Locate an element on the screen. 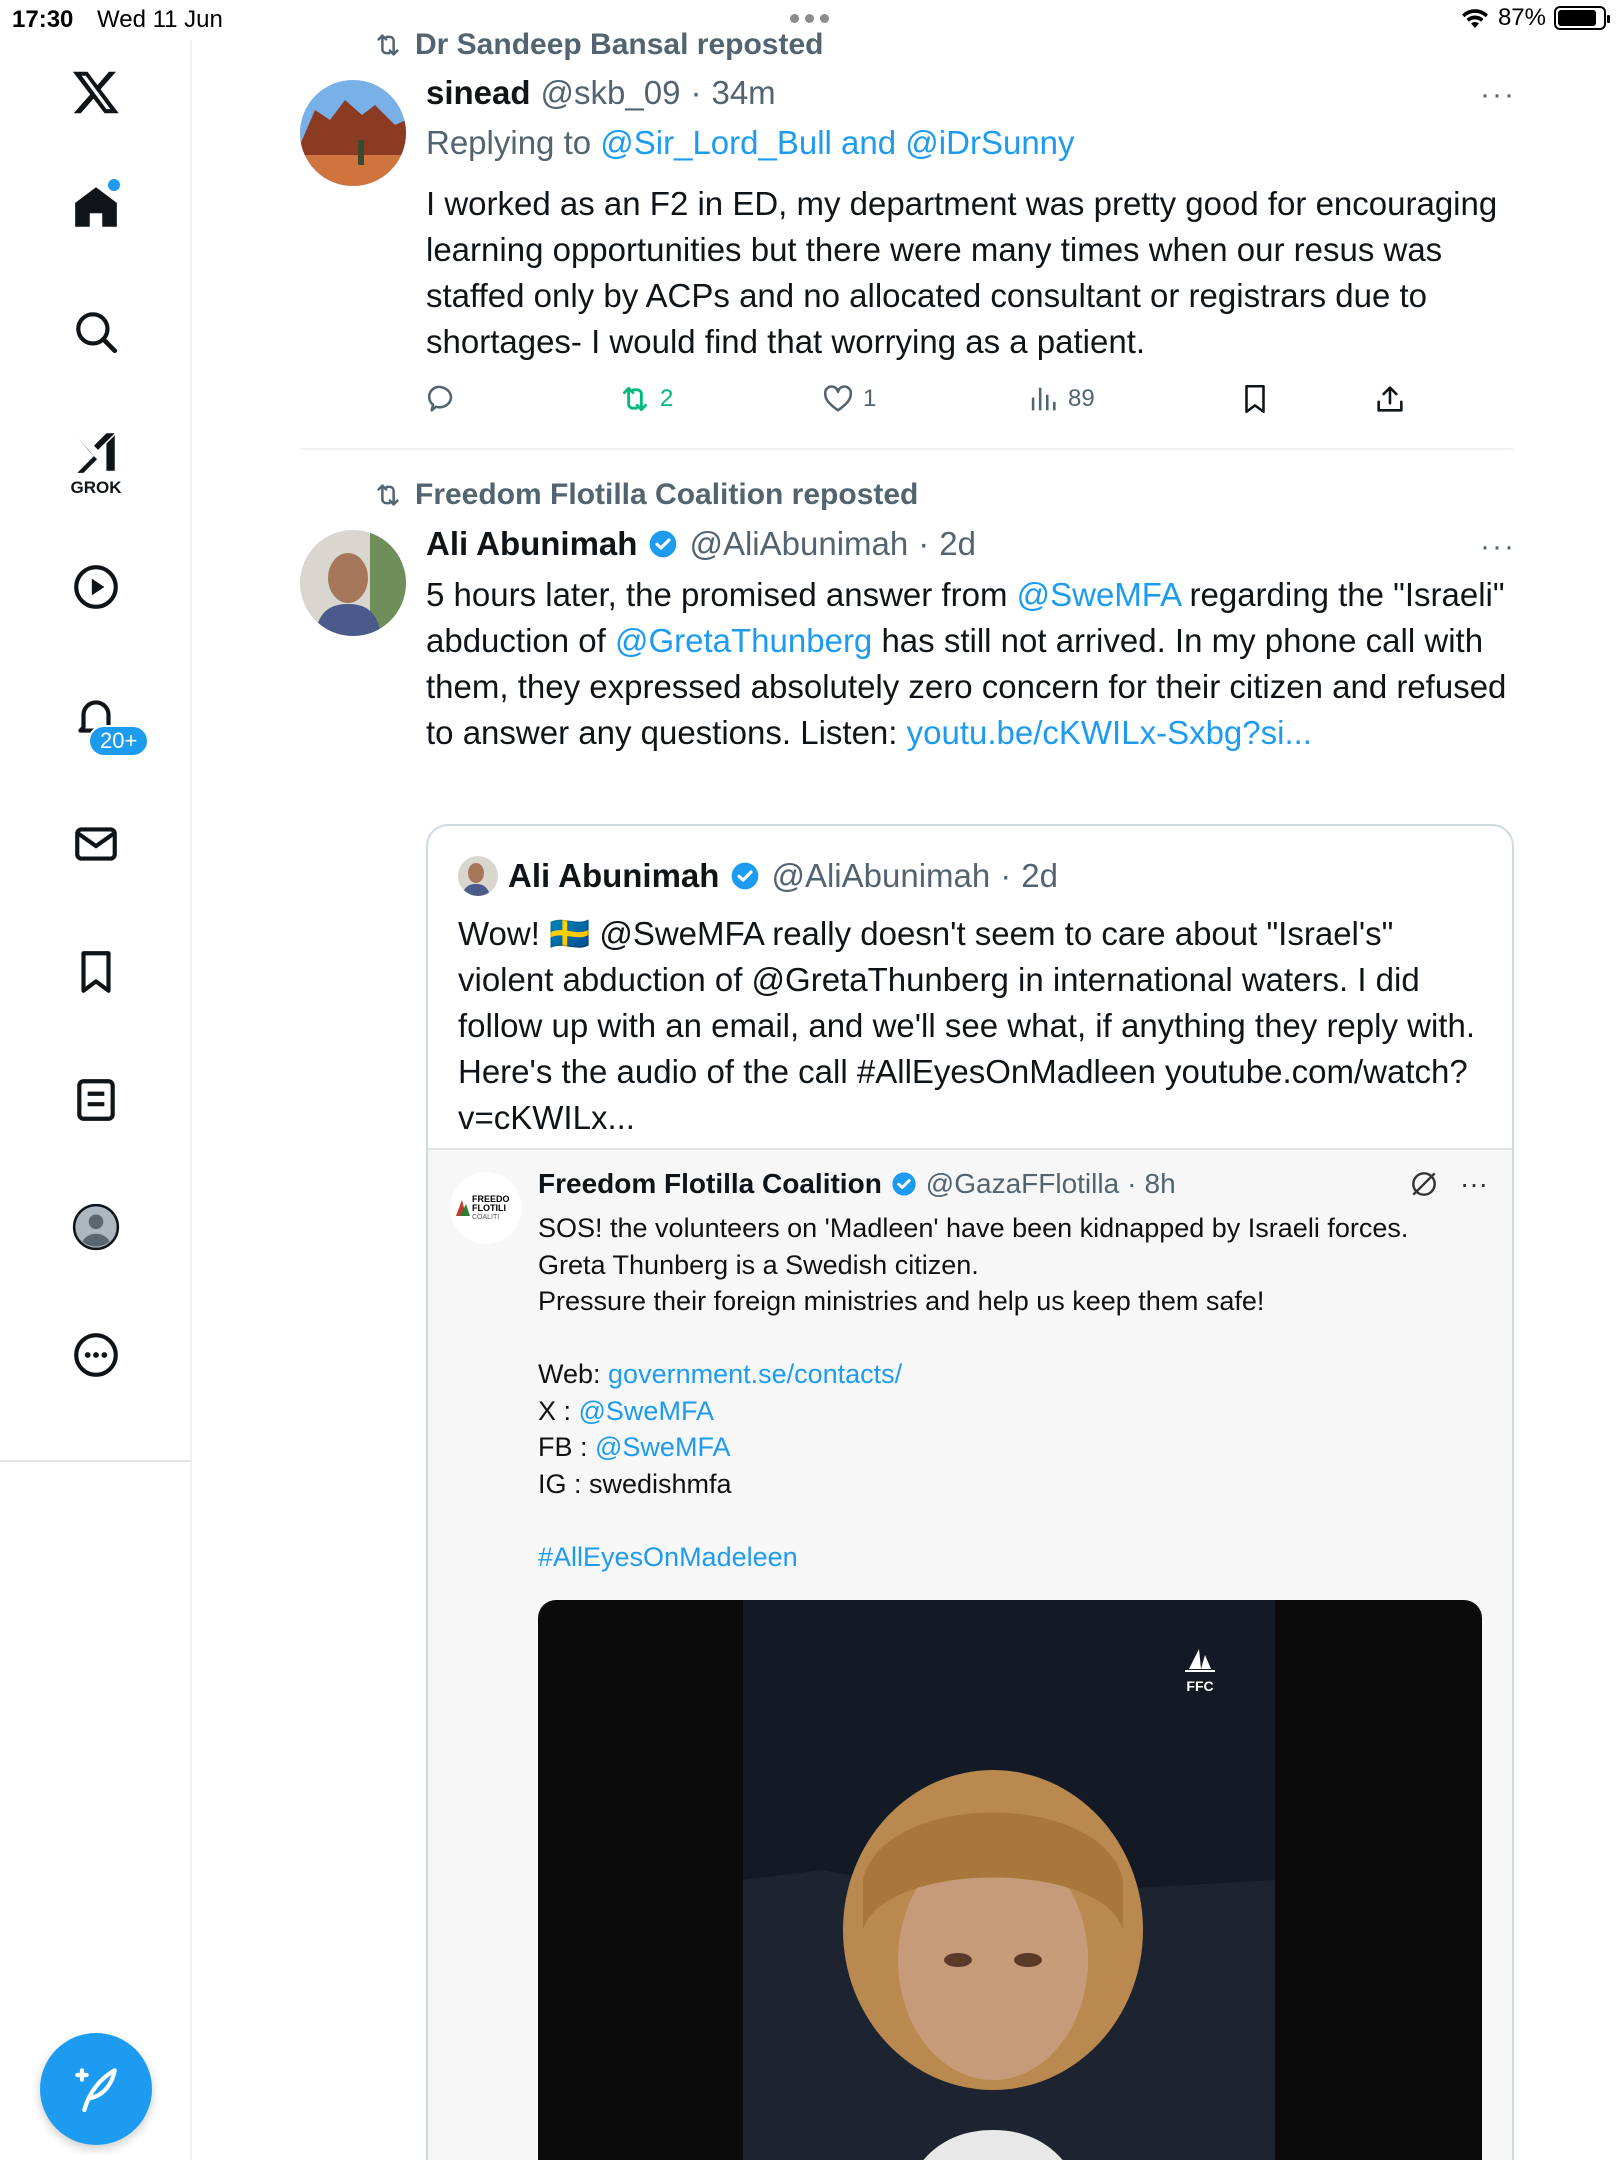 The height and width of the screenshot is (2160, 1620). logo-text: FLOTILI is located at coordinates (489, 1208).